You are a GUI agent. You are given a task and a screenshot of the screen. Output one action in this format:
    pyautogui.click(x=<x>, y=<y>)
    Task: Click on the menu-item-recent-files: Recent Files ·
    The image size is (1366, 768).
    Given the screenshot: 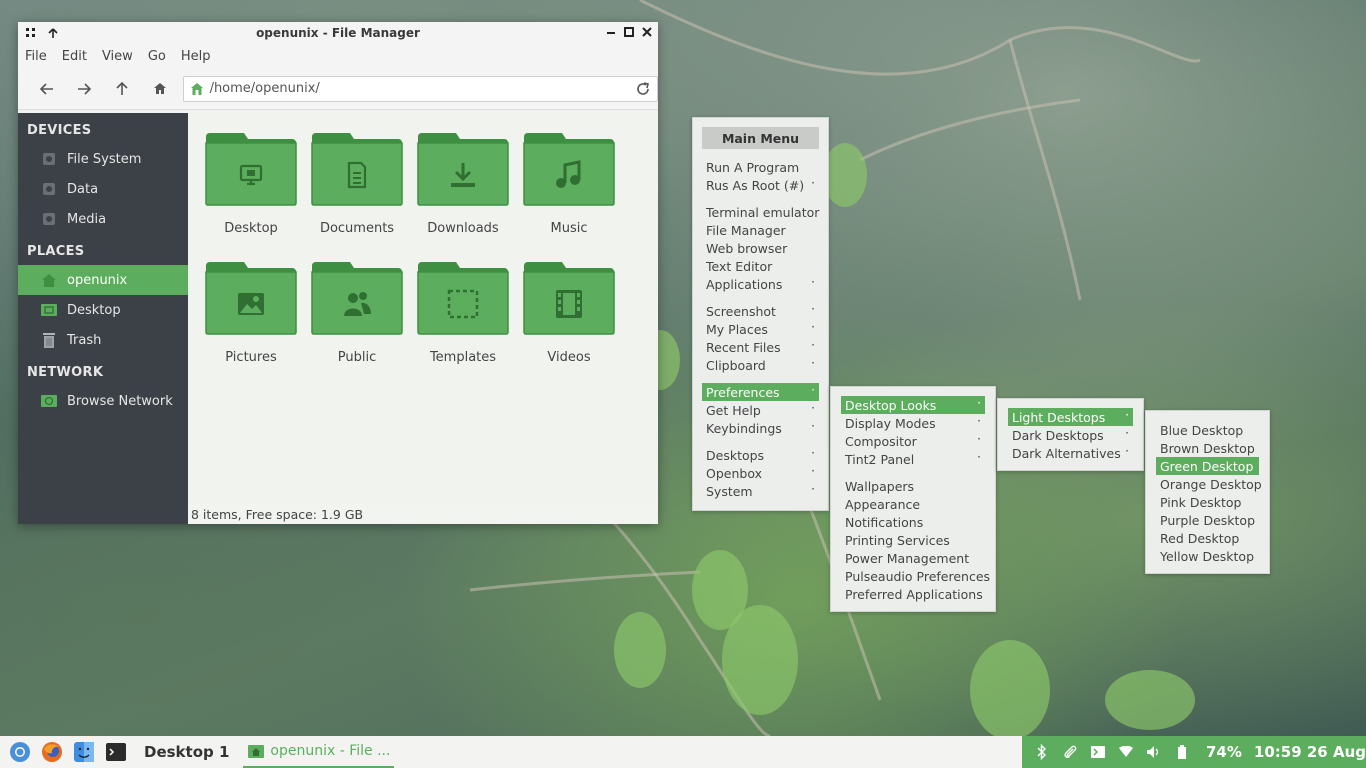 What is the action you would take?
    pyautogui.click(x=760, y=347)
    